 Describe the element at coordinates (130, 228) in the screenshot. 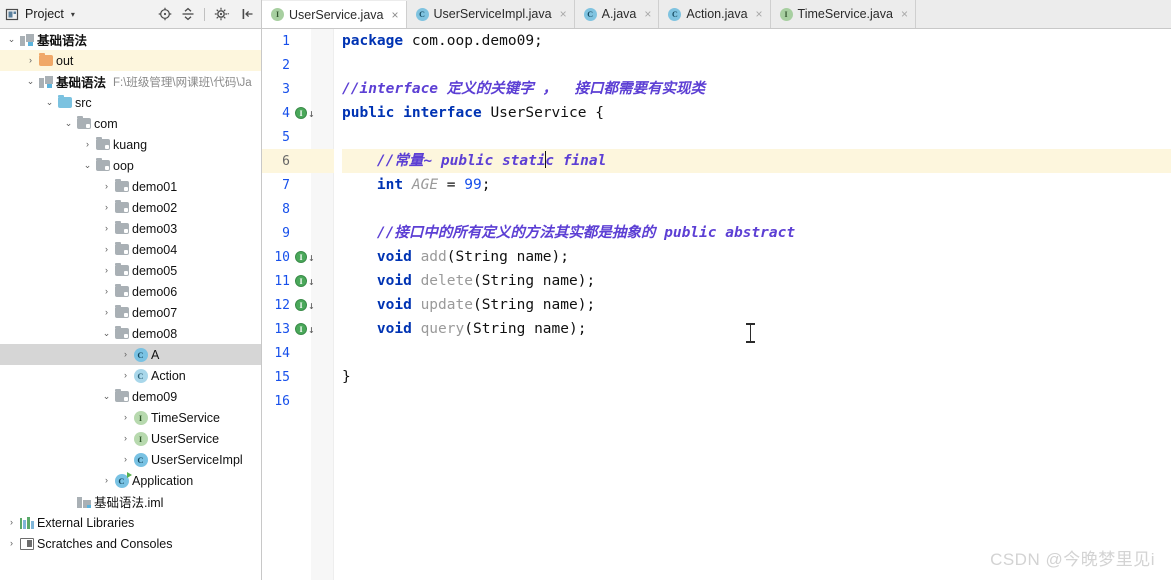

I see `tree-item-demo03: › demo03` at that location.